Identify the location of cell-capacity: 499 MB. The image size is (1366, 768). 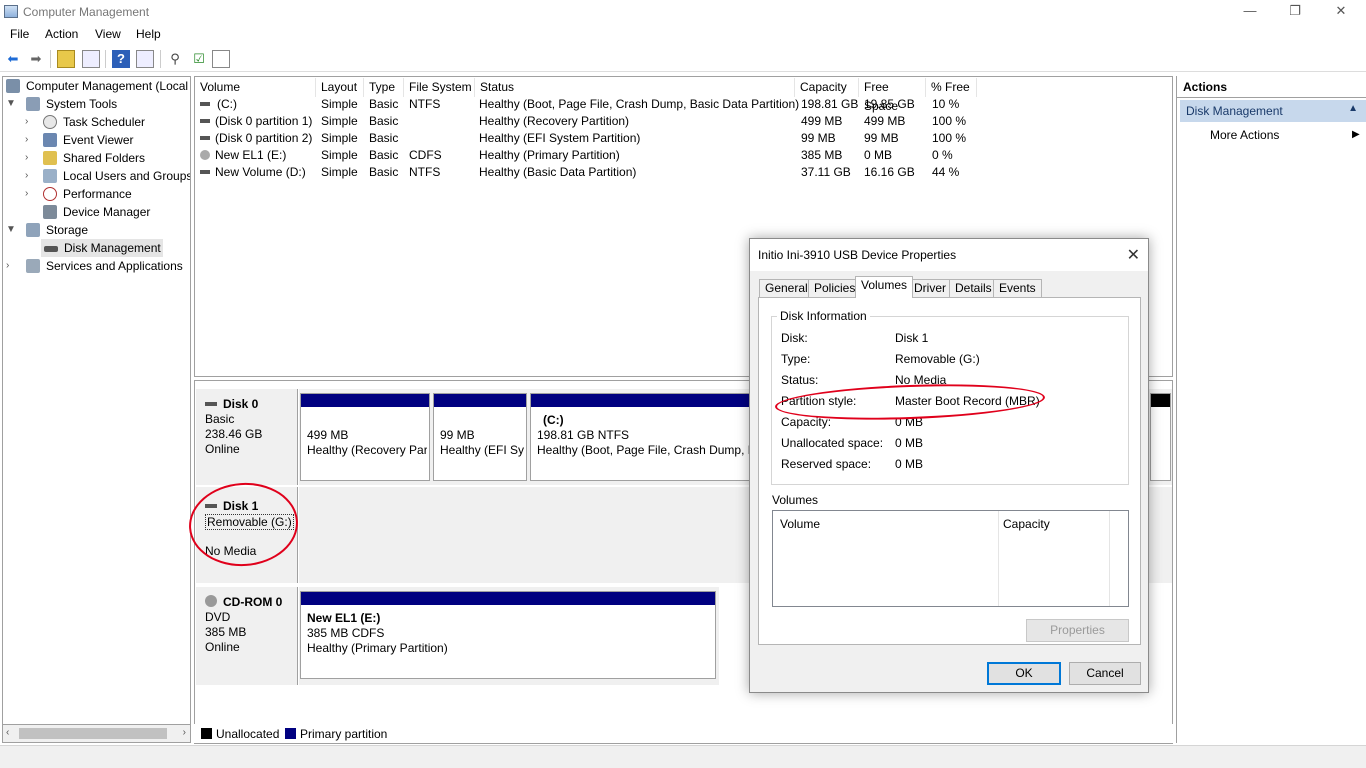
(822, 121).